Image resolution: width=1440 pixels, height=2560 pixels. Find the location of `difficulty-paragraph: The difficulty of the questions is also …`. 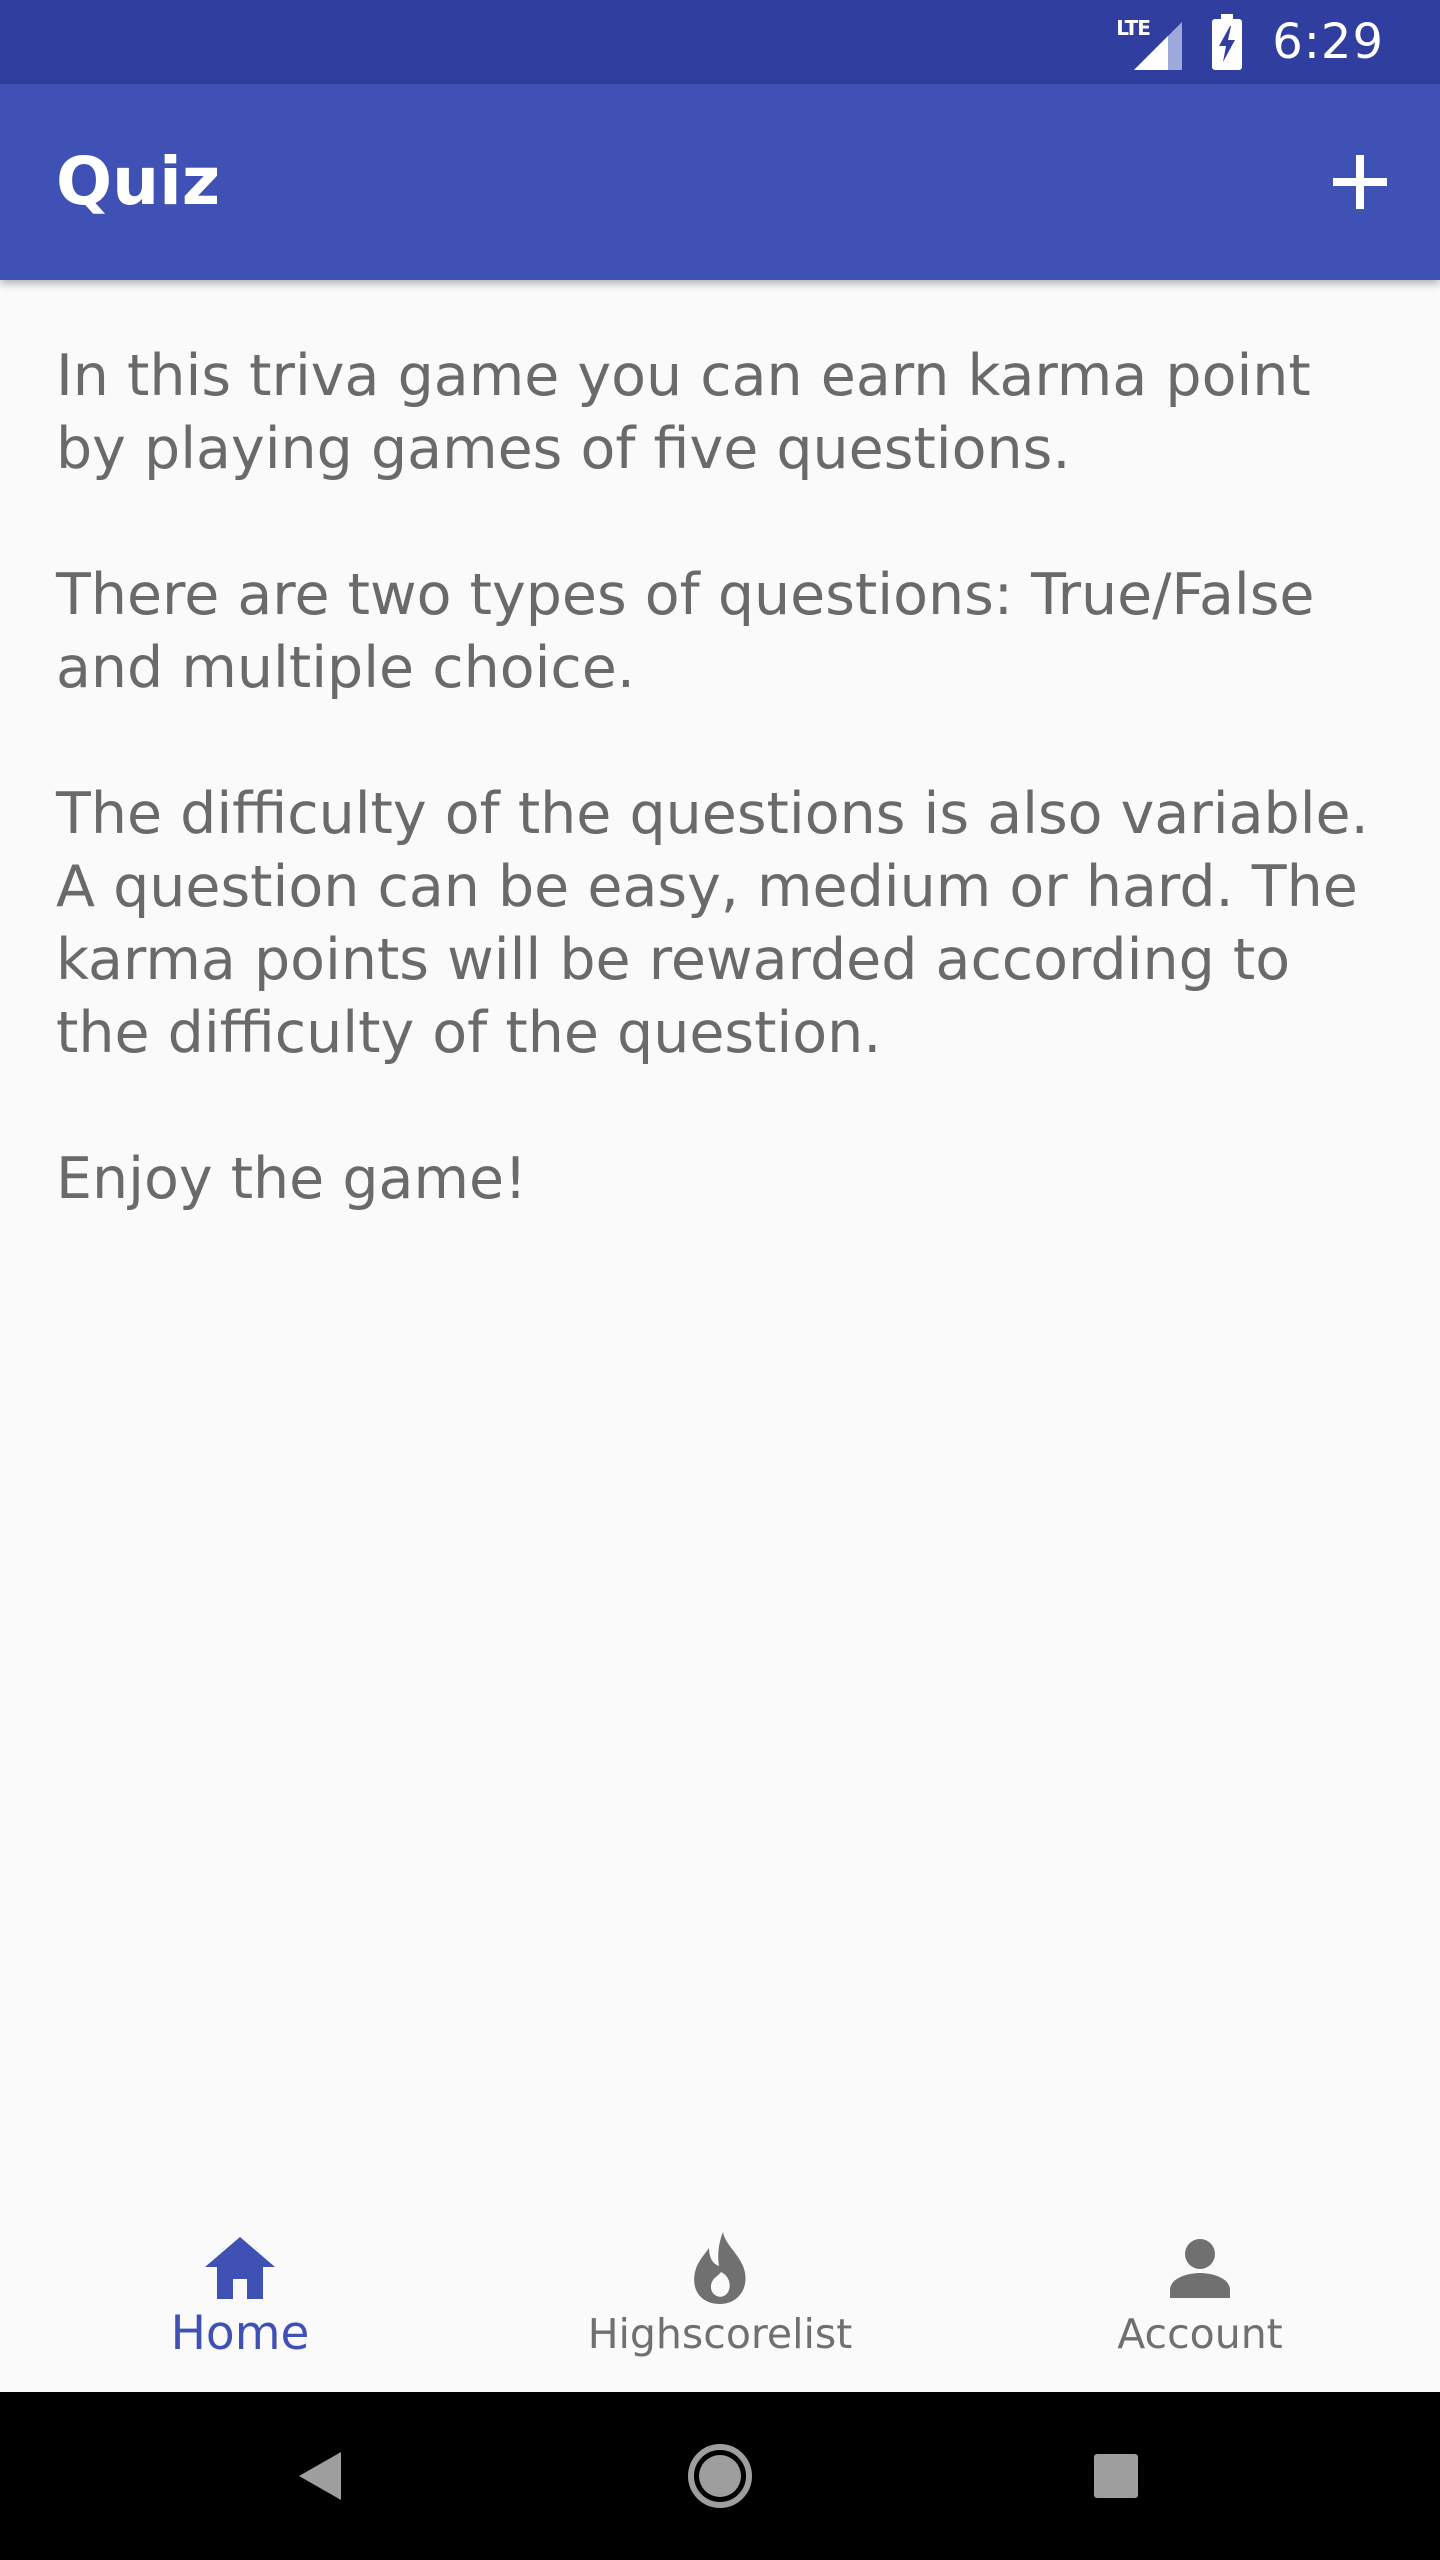

difficulty-paragraph: The difficulty of the questions is also … is located at coordinates (712, 923).